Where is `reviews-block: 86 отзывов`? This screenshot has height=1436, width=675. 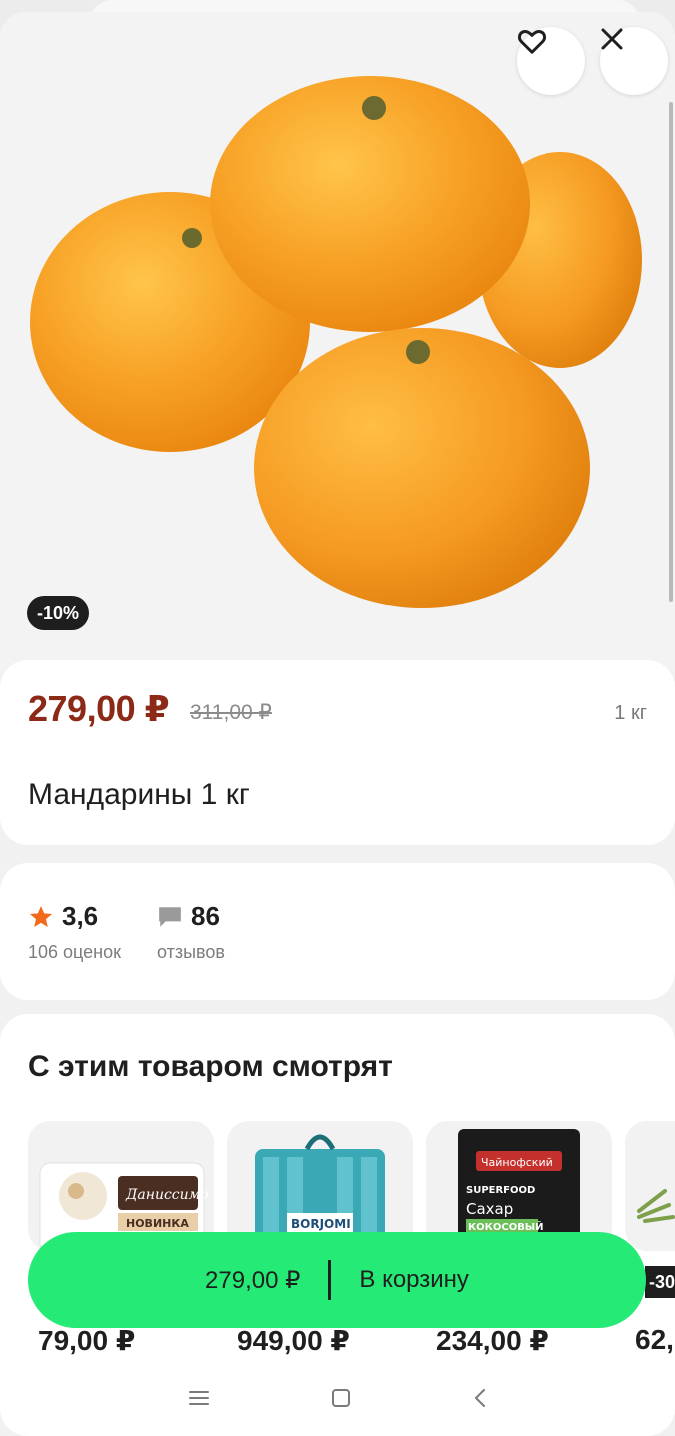 reviews-block: 86 отзывов is located at coordinates (191, 932).